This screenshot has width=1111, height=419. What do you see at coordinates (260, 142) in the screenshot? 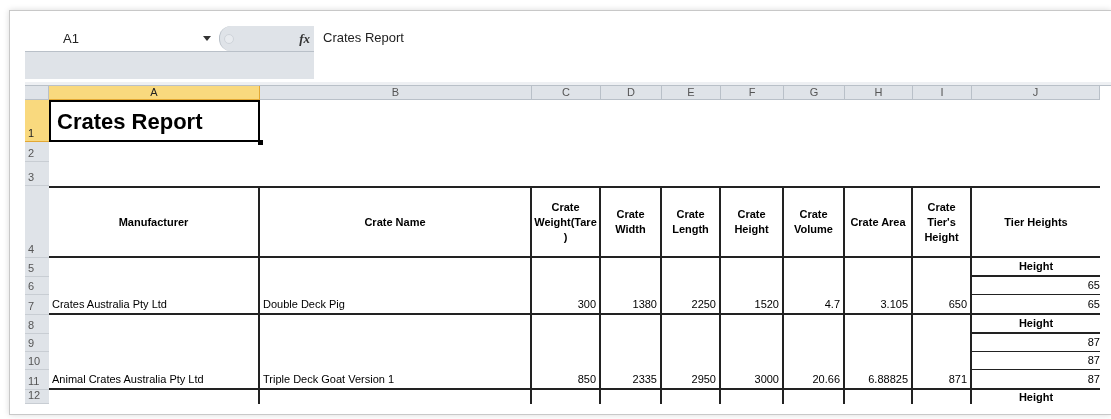
I see `fill-handle` at bounding box center [260, 142].